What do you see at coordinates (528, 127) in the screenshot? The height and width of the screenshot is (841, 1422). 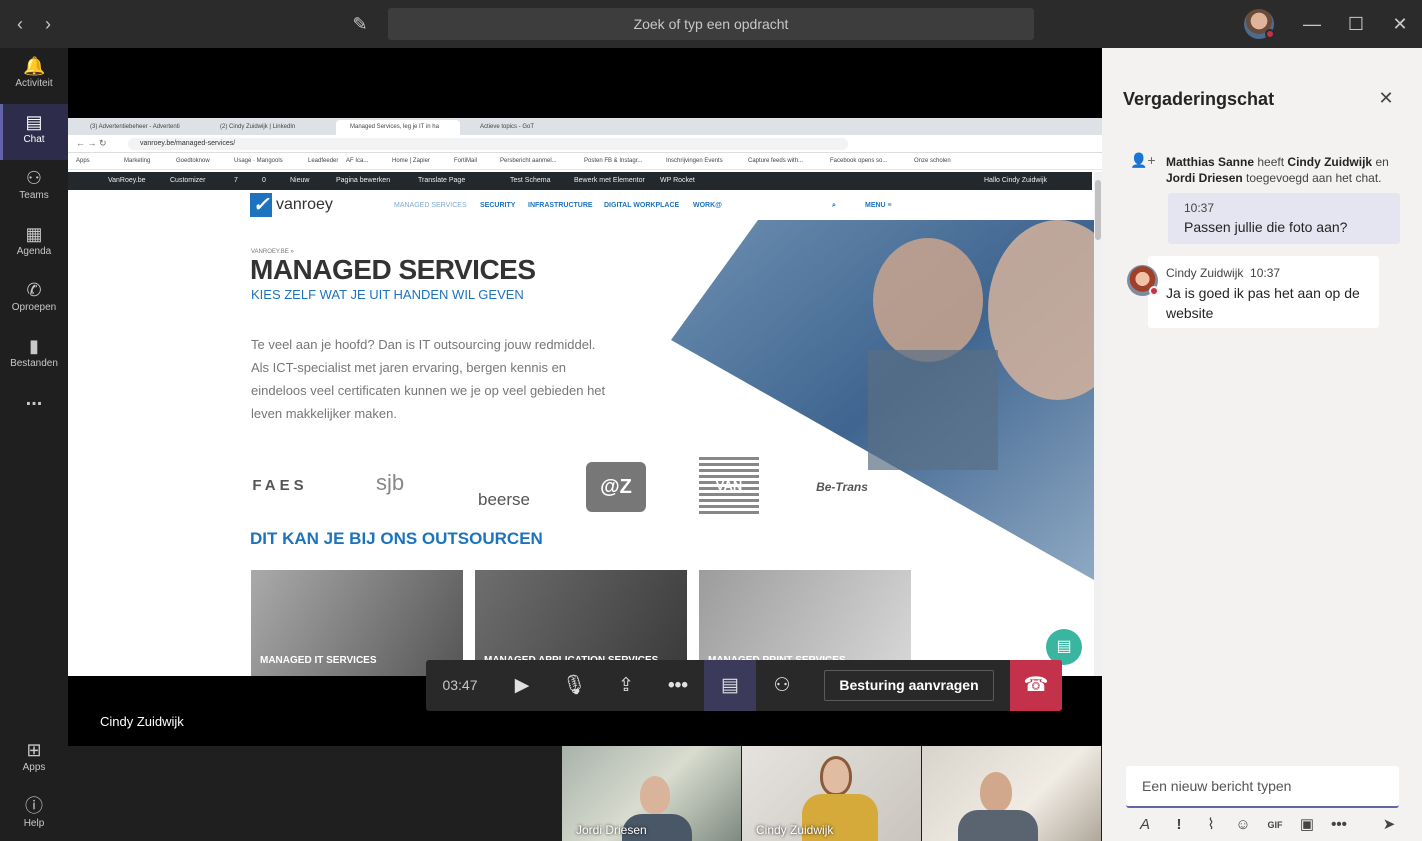 I see `browser-tab: Actieve topics - GoT` at bounding box center [528, 127].